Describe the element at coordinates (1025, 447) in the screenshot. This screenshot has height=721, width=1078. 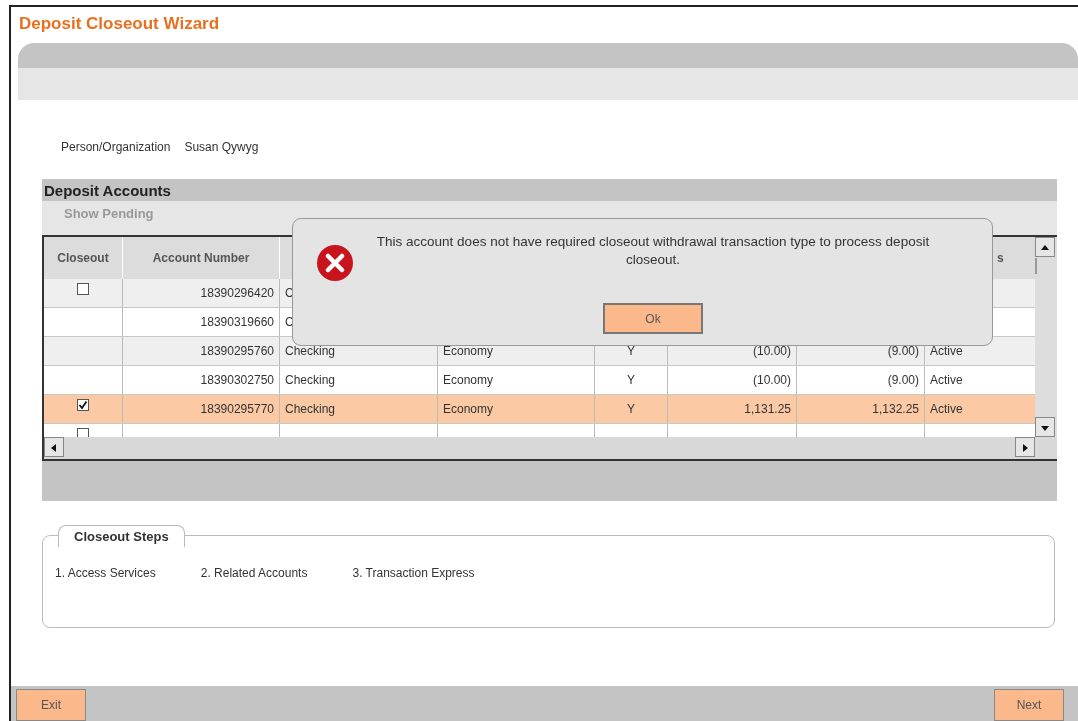
I see `scroll-right-icon` at that location.